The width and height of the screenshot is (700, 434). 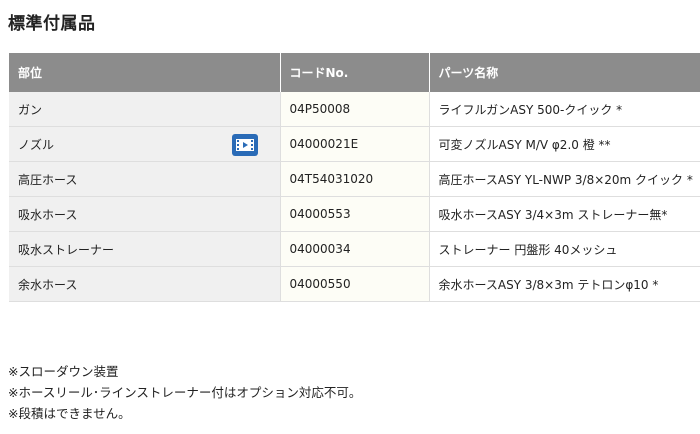 I want to click on code-cell: 04000553, so click(x=355, y=214).